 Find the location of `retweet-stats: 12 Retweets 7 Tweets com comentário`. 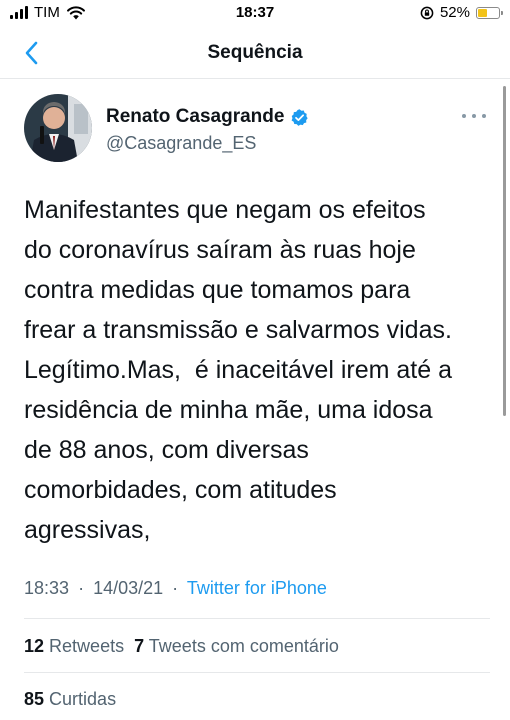

retweet-stats: 12 Retweets 7 Tweets com comentário is located at coordinates (181, 646).